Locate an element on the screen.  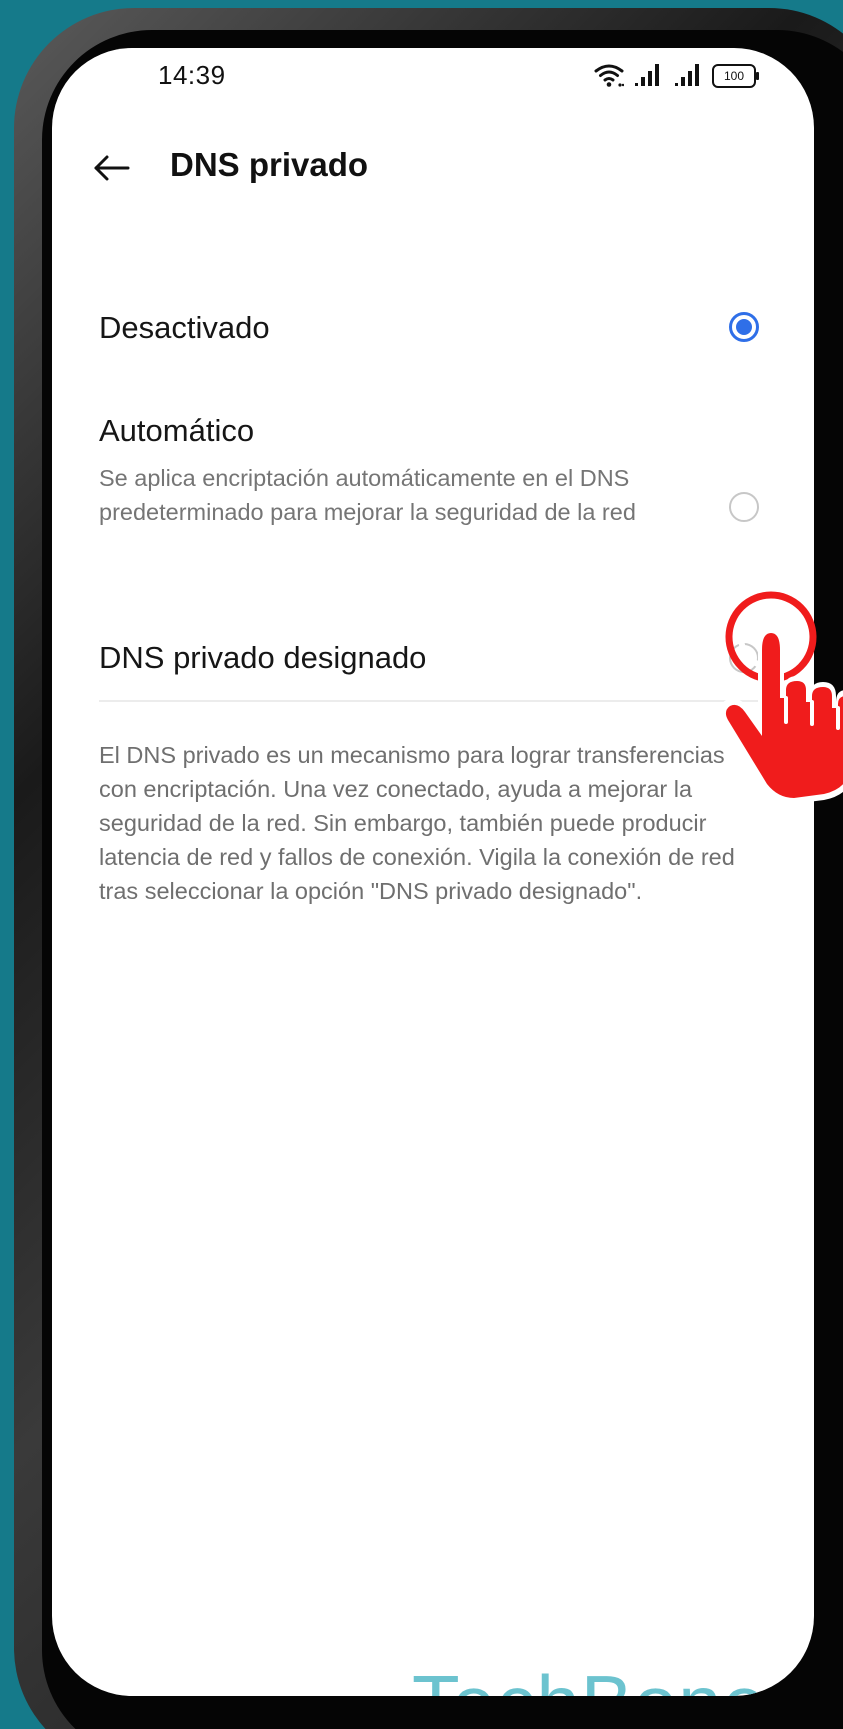
radio-button-automatico is located at coordinates (744, 507).